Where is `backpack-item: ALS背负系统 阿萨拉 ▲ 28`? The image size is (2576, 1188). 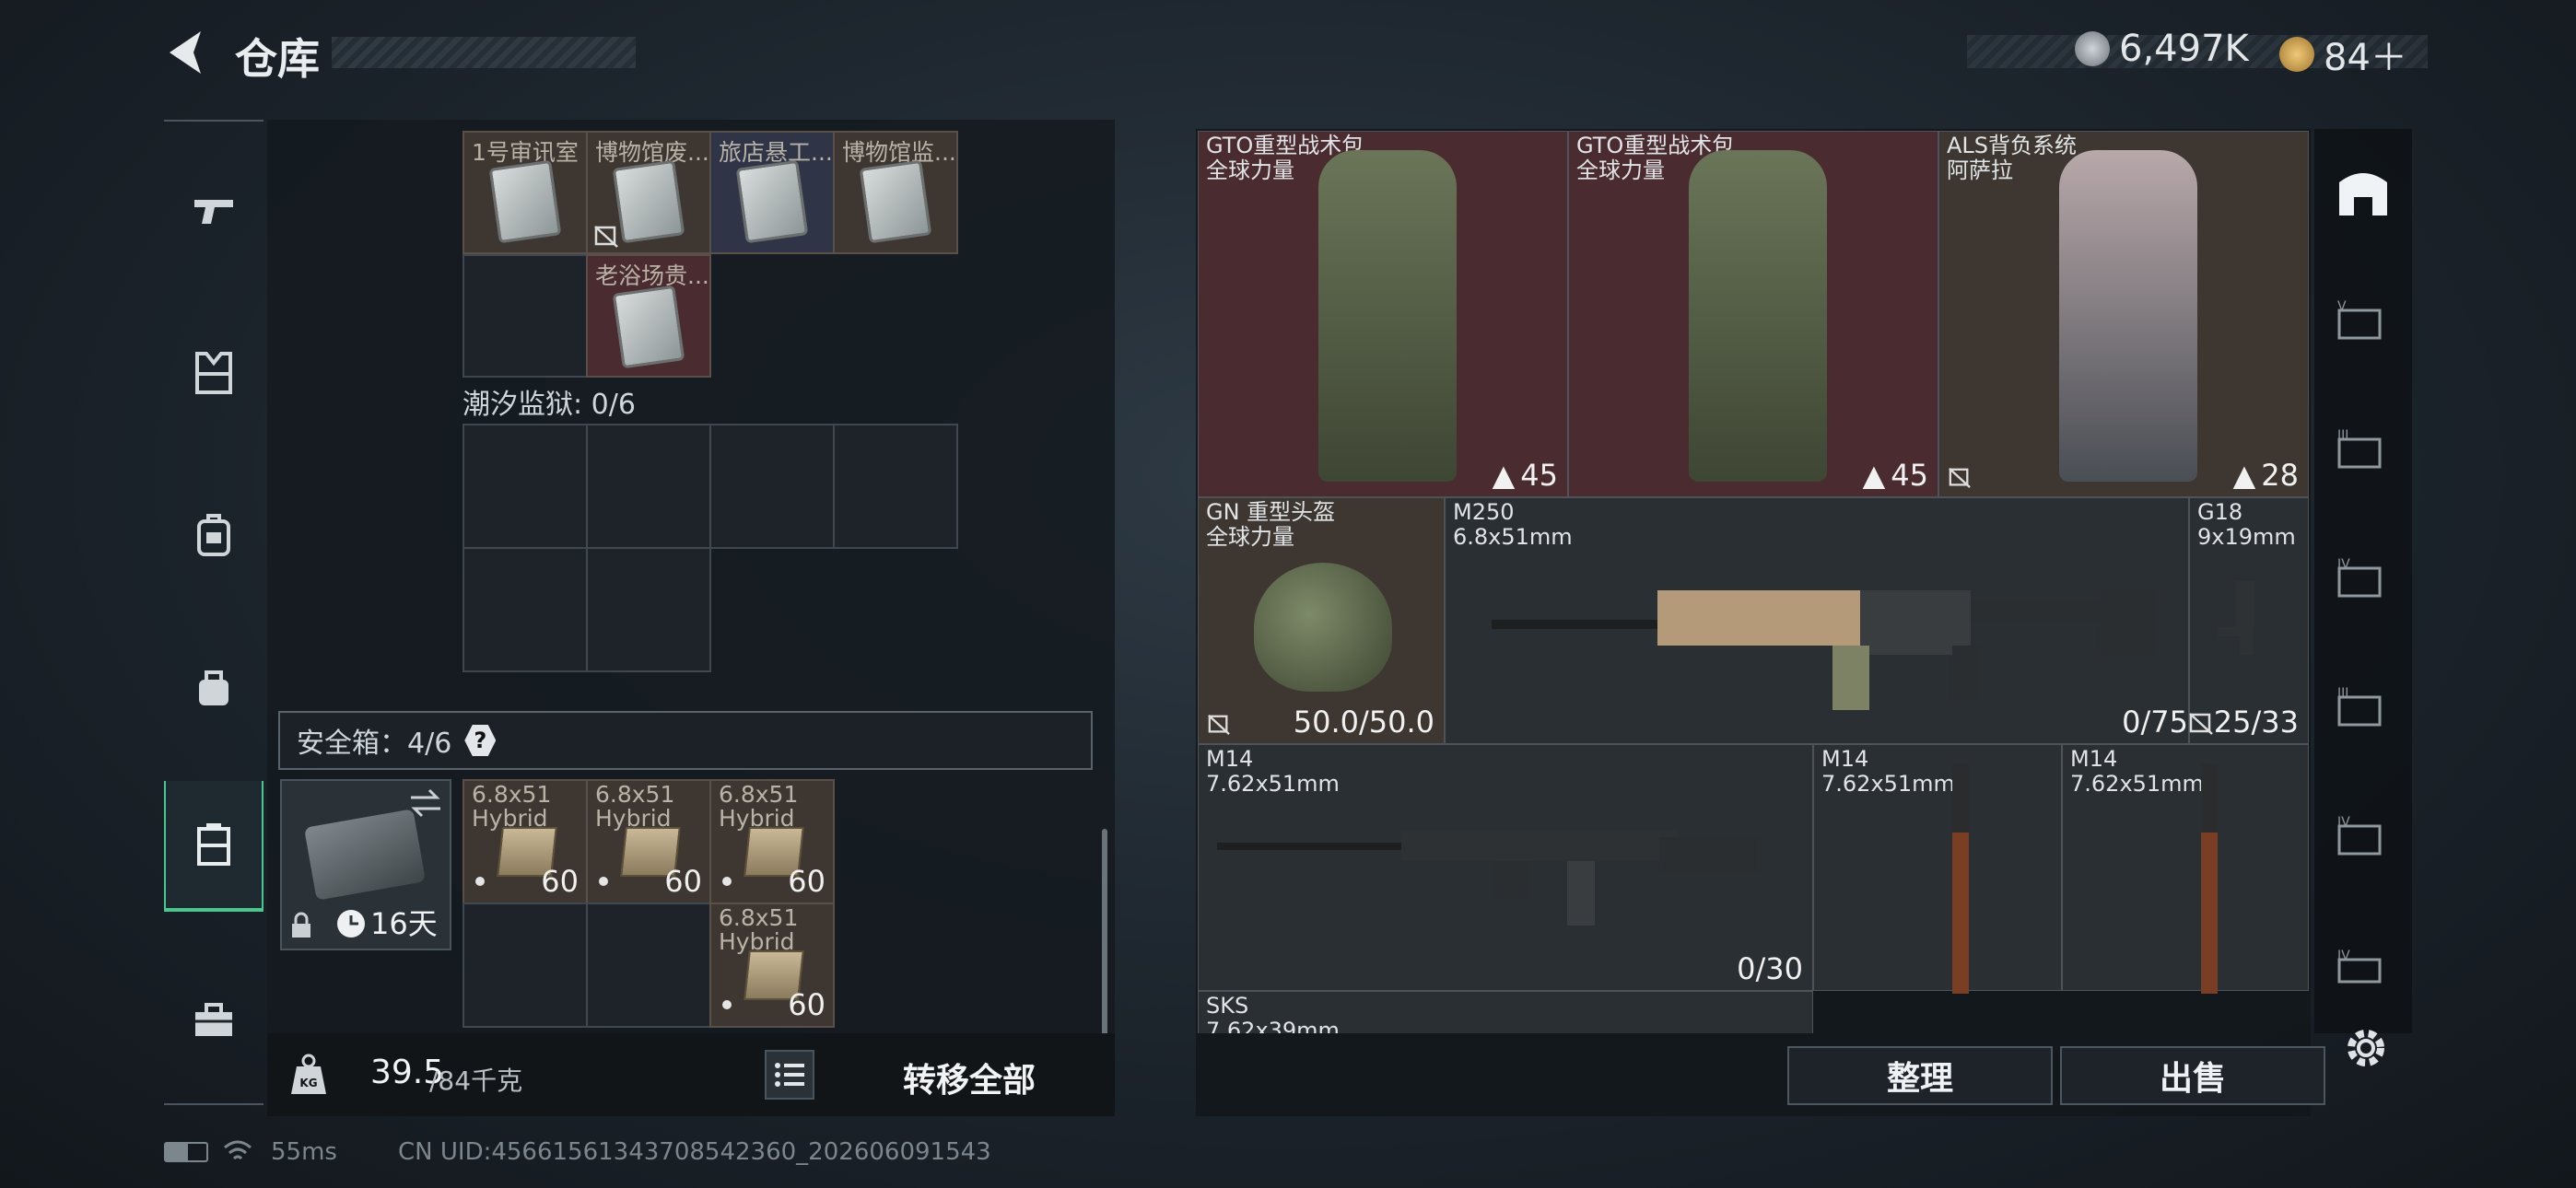 backpack-item: ALS背负系统 阿萨拉 ▲ 28 is located at coordinates (2123, 314).